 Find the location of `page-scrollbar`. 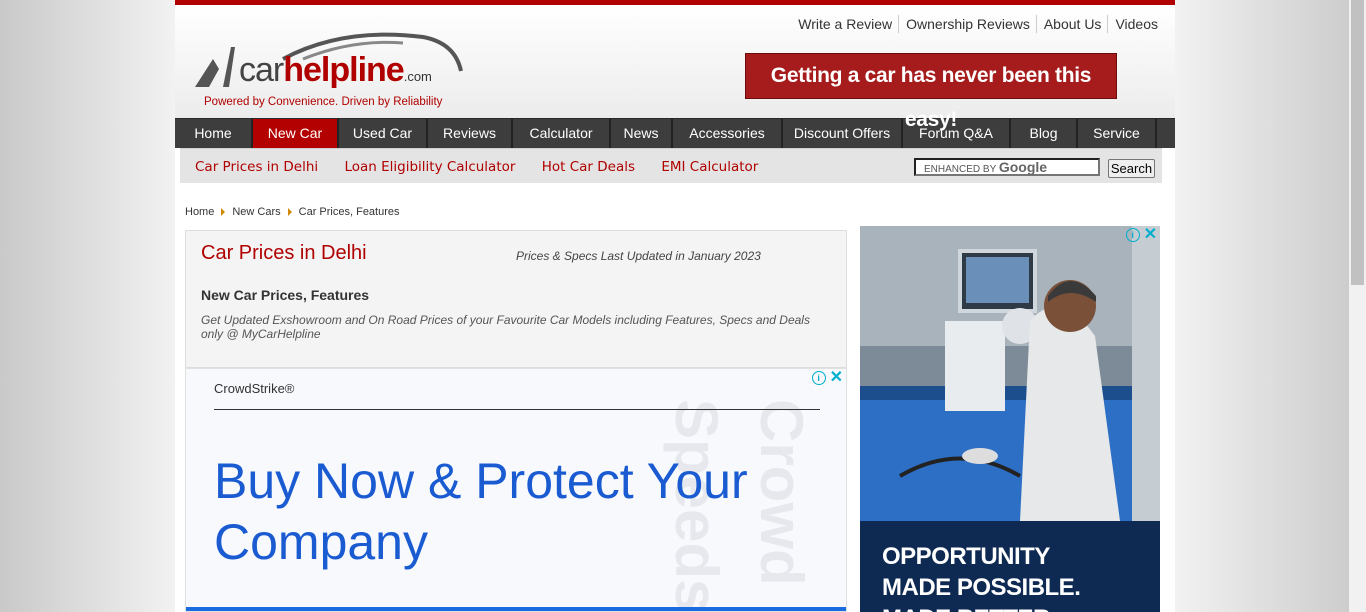

page-scrollbar is located at coordinates (1357, 306).